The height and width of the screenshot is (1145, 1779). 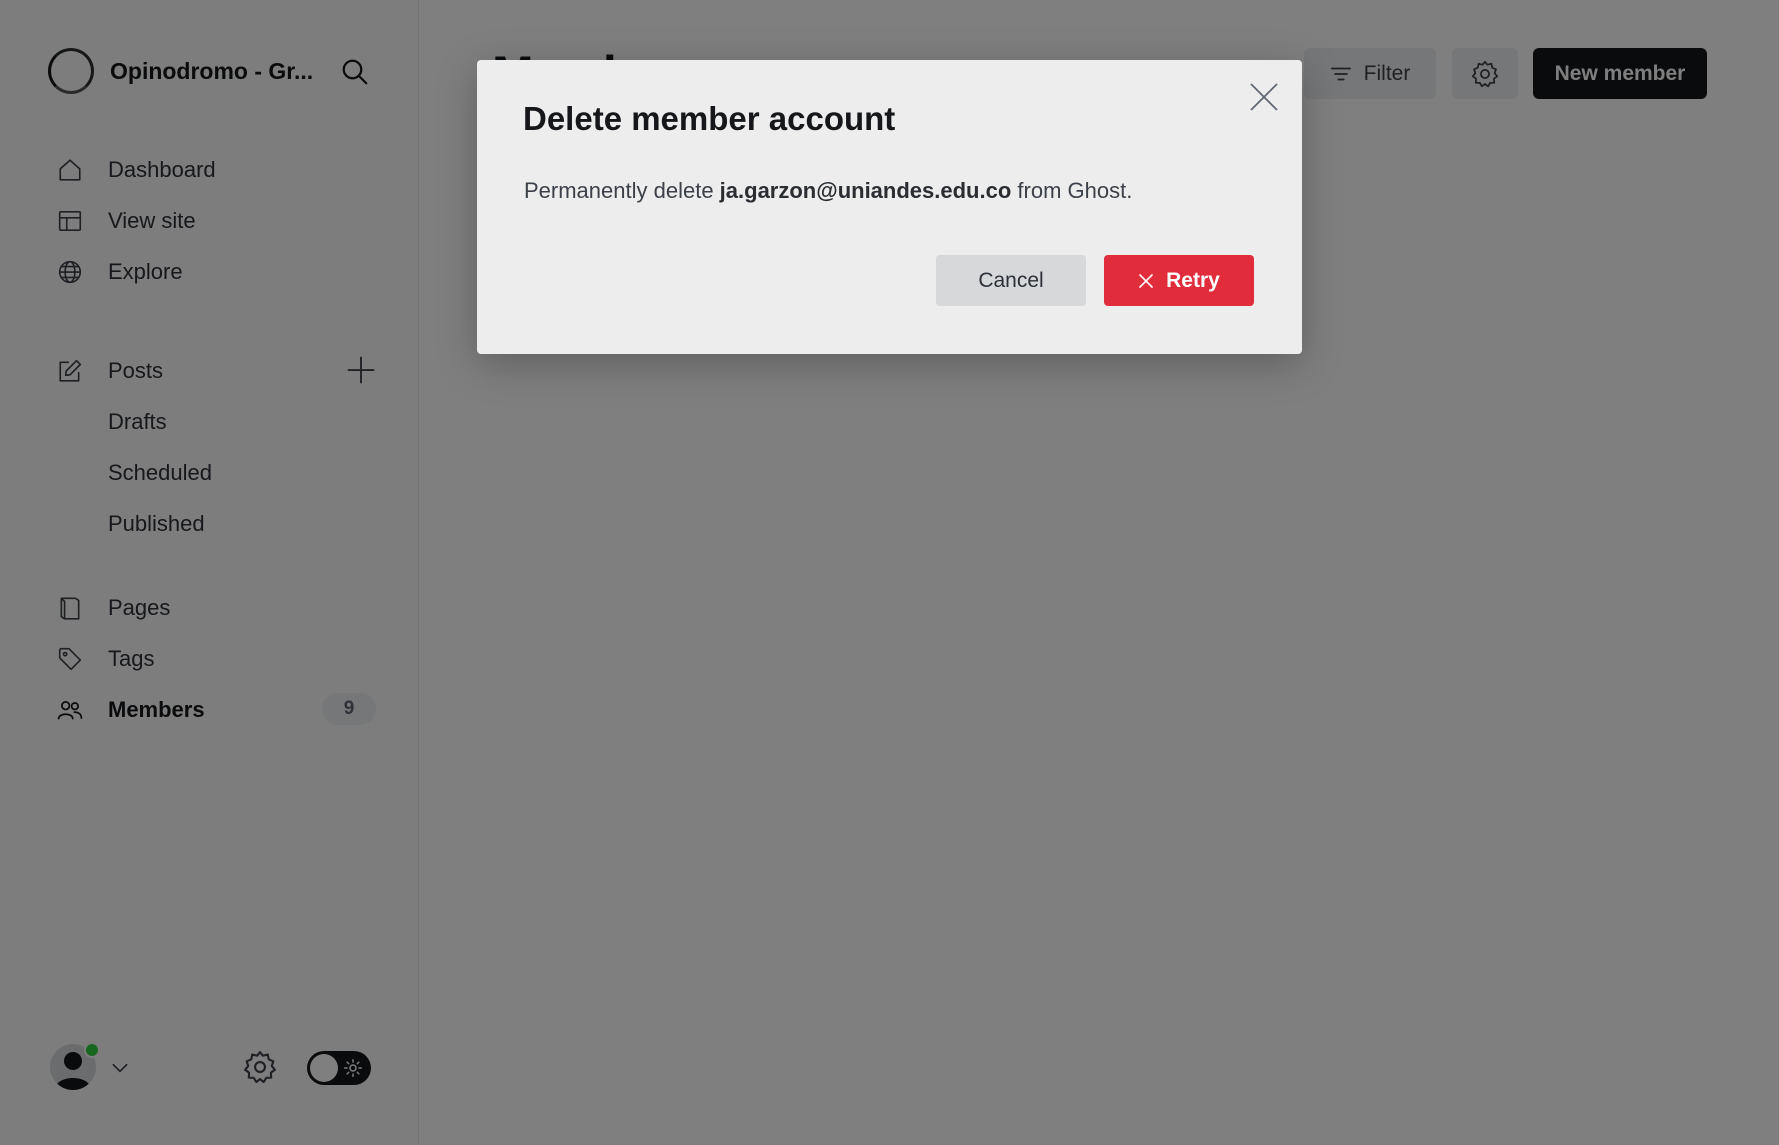 I want to click on member-email: ja.garzon@uniandes.edu.co, so click(x=865, y=190).